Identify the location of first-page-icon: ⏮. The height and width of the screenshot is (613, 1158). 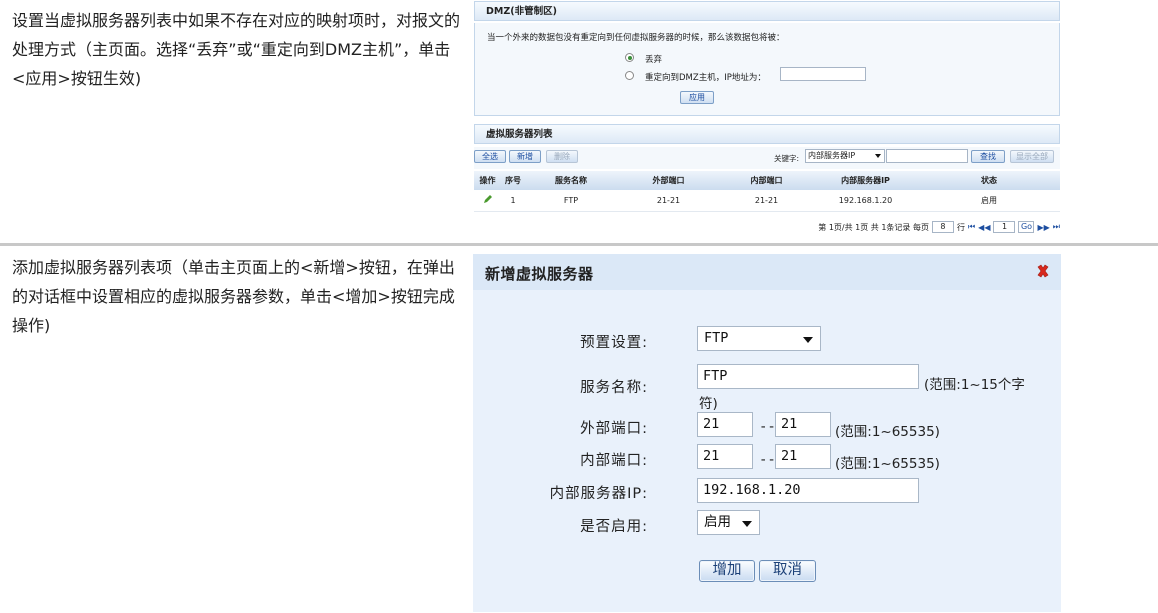
(971, 227).